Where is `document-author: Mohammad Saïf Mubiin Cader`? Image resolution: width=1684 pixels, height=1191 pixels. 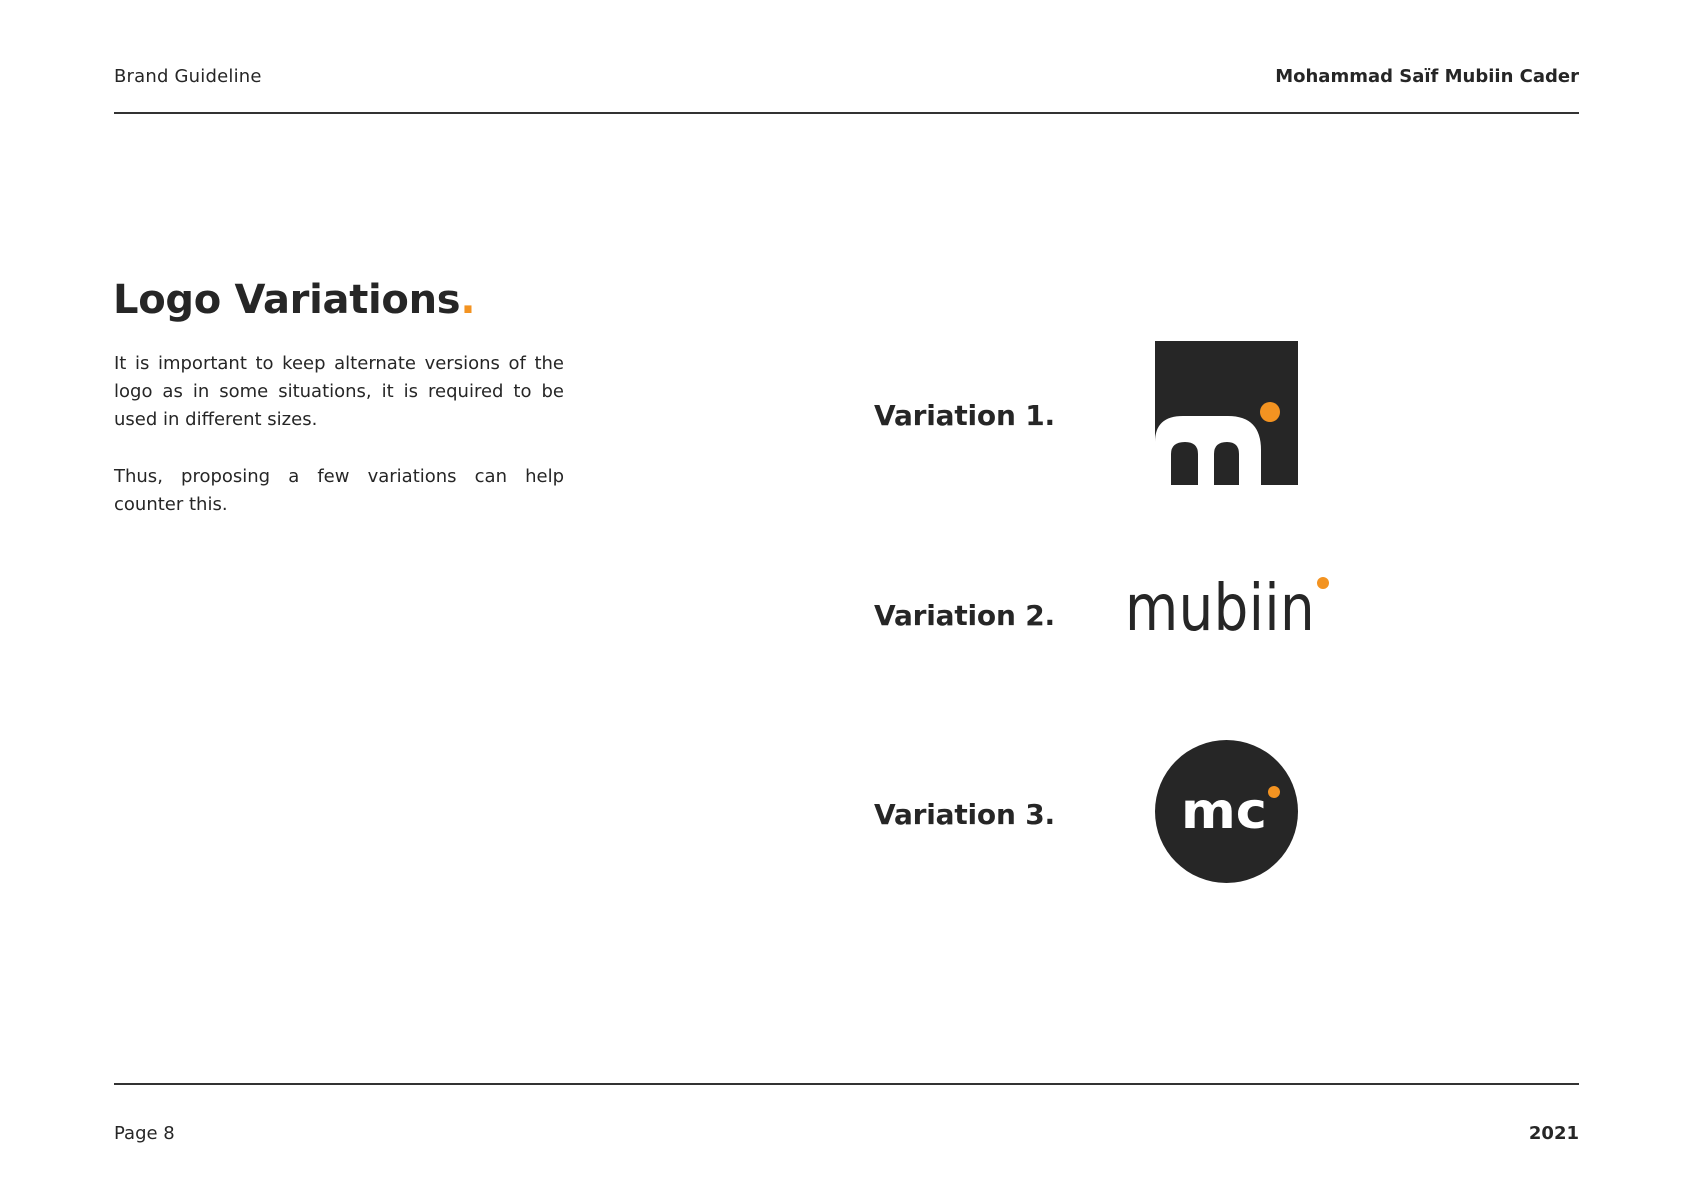 document-author: Mohammad Saïf Mubiin Cader is located at coordinates (1427, 76).